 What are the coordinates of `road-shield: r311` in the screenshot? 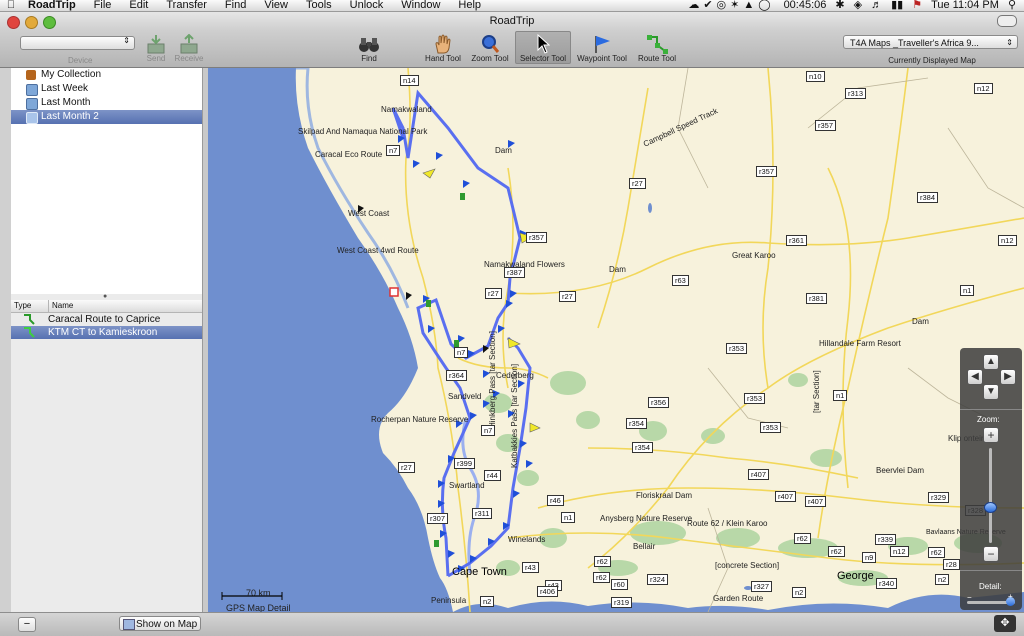 It's located at (482, 513).